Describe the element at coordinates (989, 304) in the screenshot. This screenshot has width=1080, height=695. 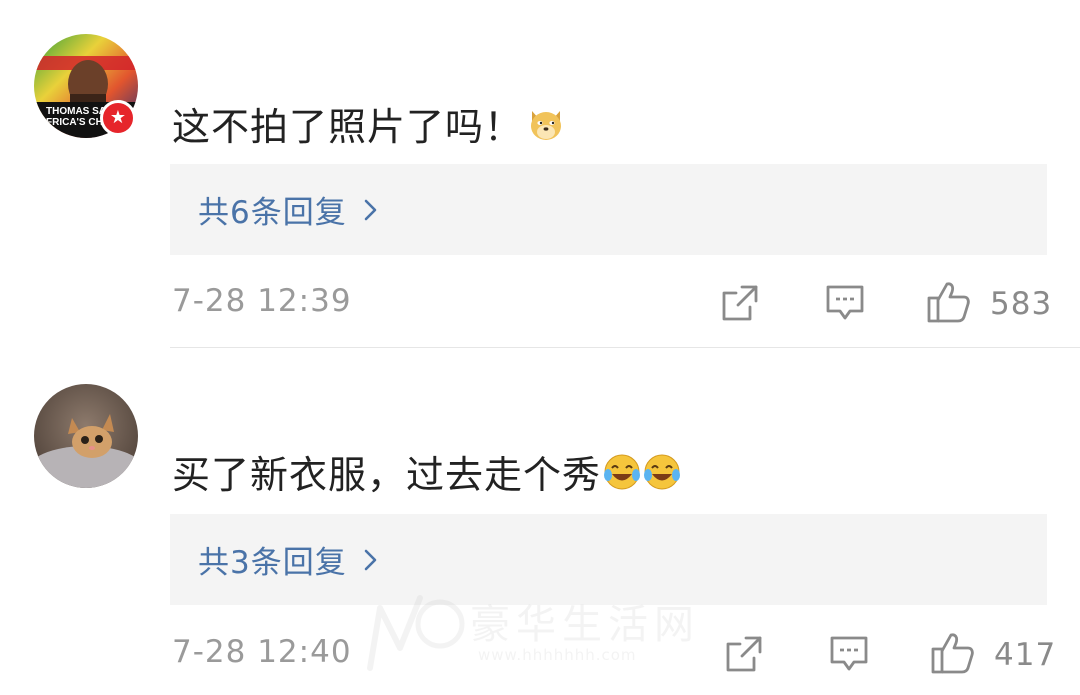
I see `like-button: 583` at that location.